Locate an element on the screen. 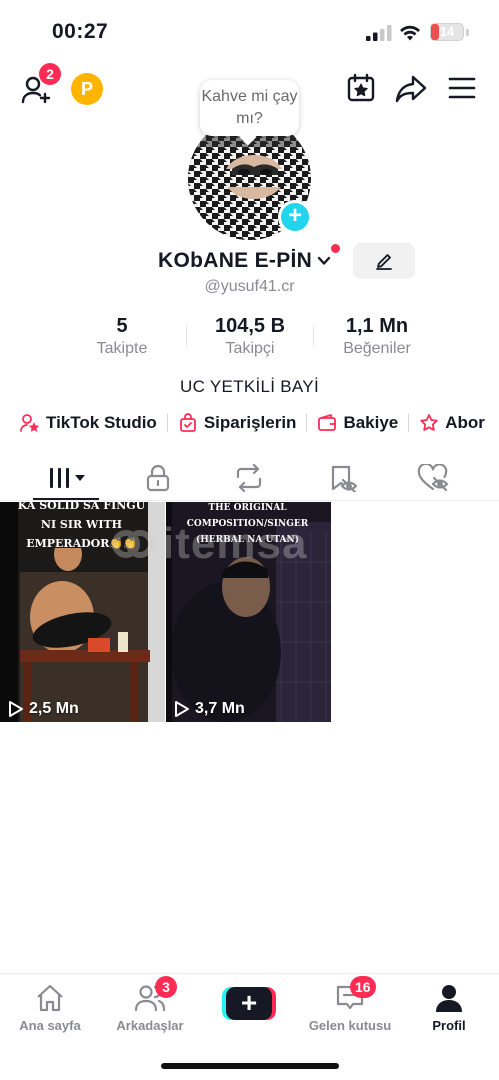 This screenshot has height=1080, width=499. repost-icon is located at coordinates (249, 478).